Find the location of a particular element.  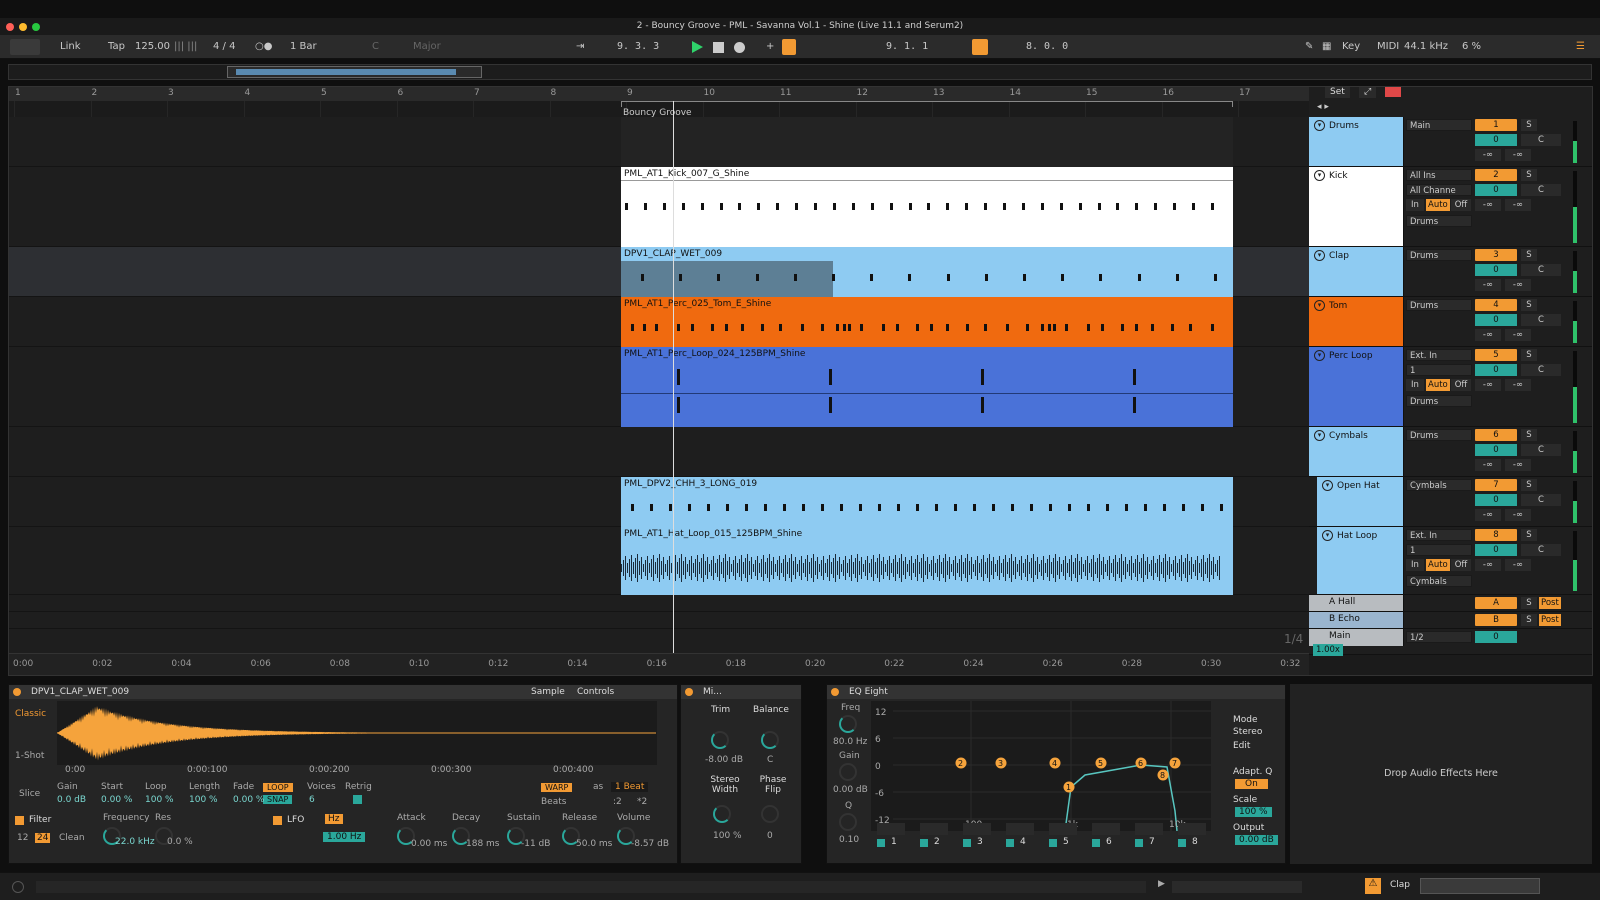

keyboard-icon: ▦ is located at coordinates (1326, 46).